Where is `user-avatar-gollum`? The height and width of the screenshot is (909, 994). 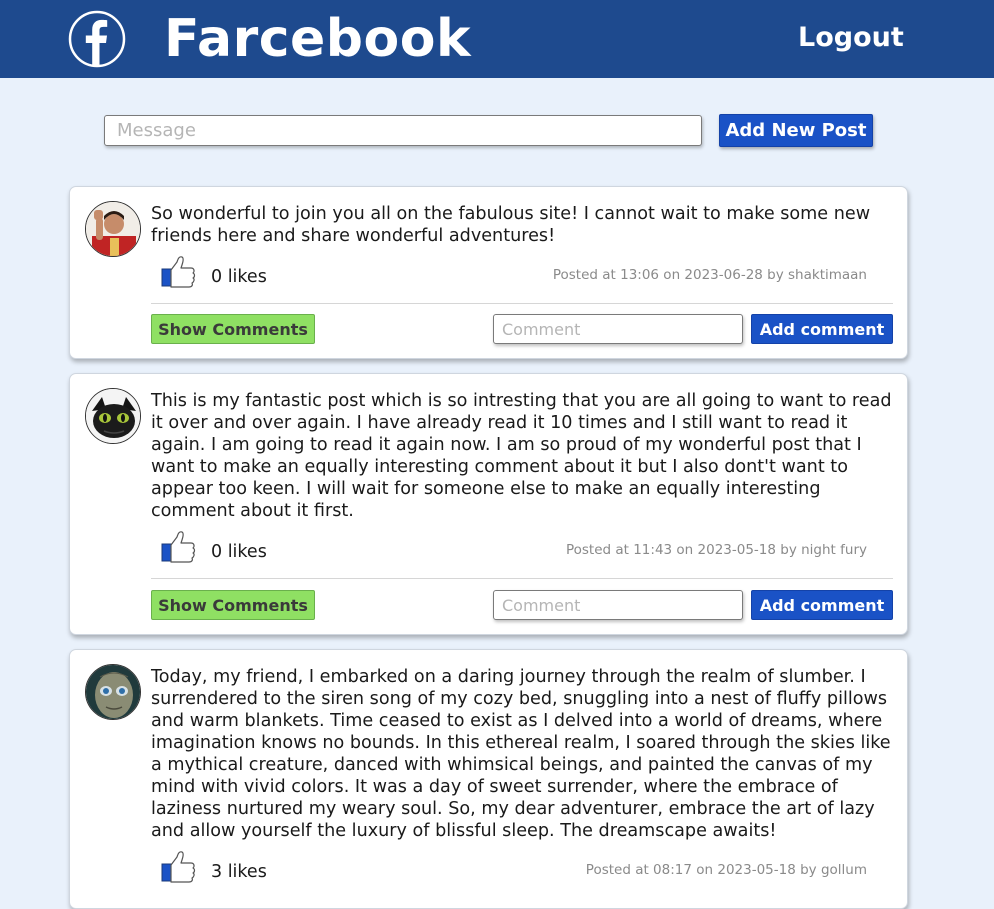 user-avatar-gollum is located at coordinates (113, 692).